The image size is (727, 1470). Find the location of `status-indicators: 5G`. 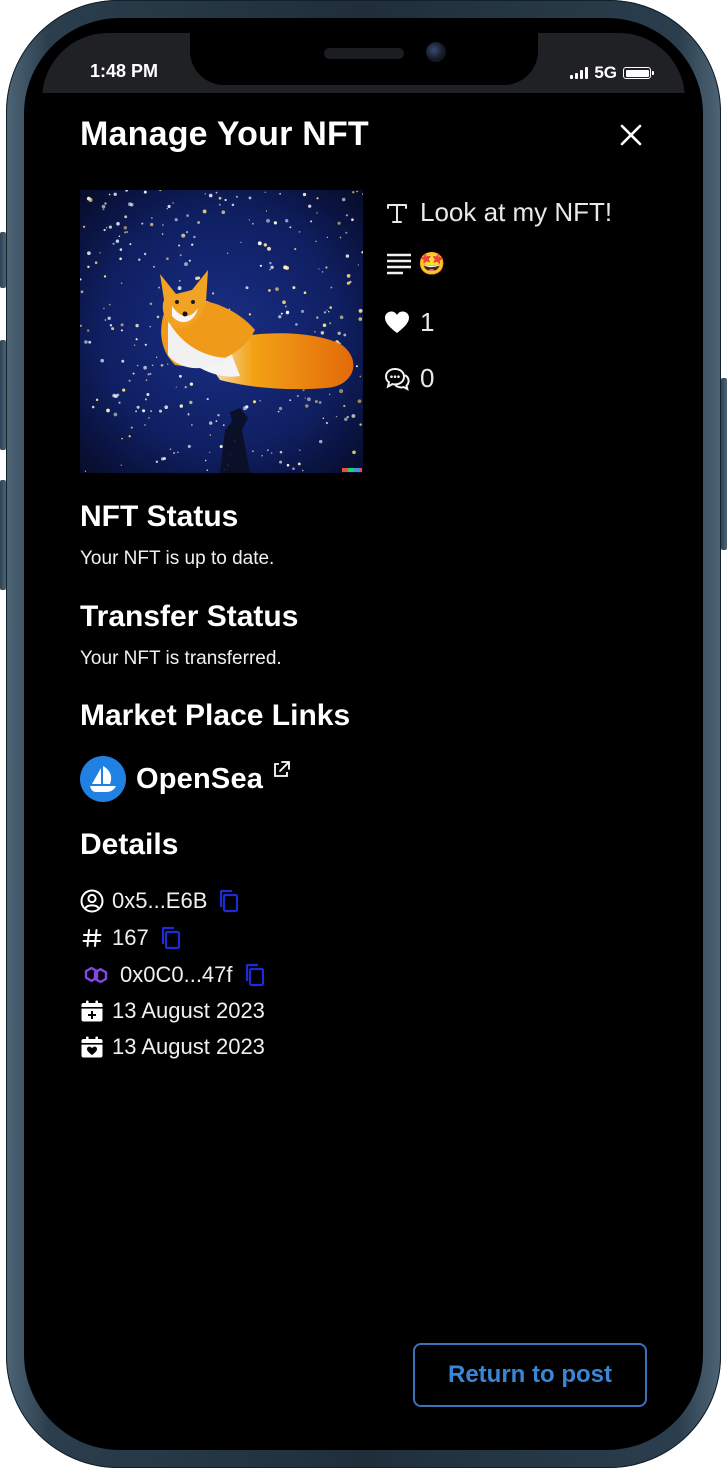

status-indicators: 5G is located at coordinates (612, 73).